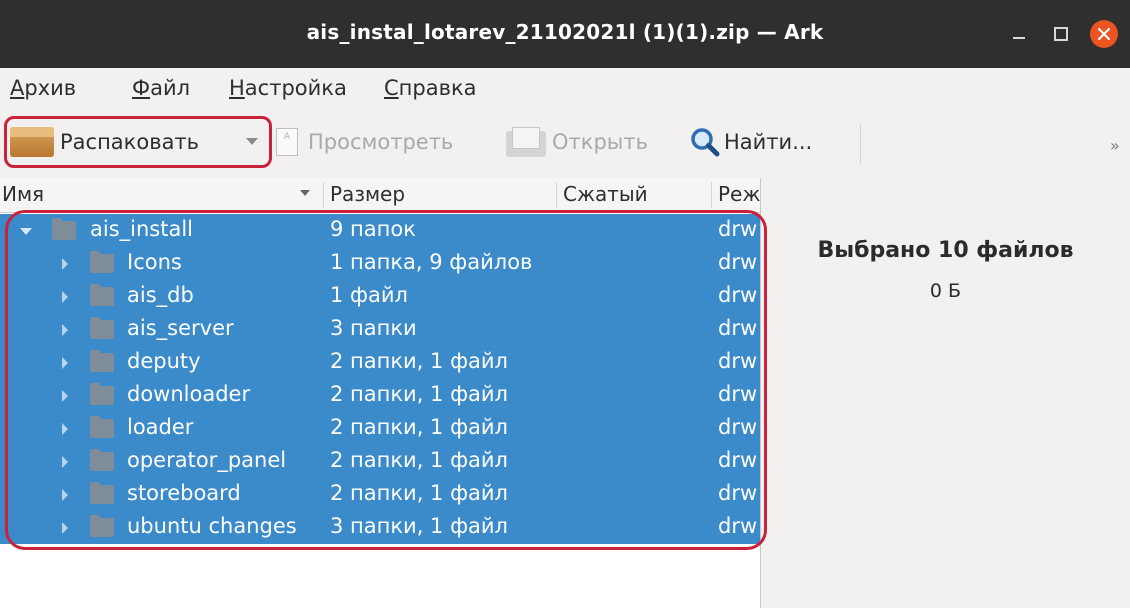 This screenshot has width=1130, height=608. Describe the element at coordinates (1115, 145) in the screenshot. I see `toolbar-overflow-button: »` at that location.